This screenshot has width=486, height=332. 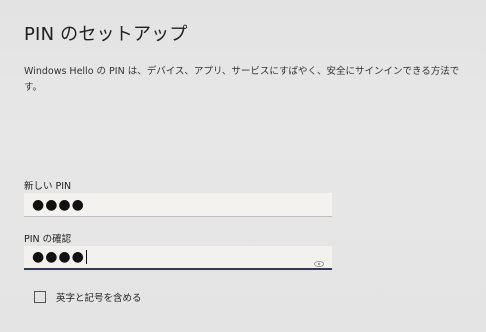 What do you see at coordinates (178, 258) in the screenshot?
I see `confirm-pin-field: ●●●●` at bounding box center [178, 258].